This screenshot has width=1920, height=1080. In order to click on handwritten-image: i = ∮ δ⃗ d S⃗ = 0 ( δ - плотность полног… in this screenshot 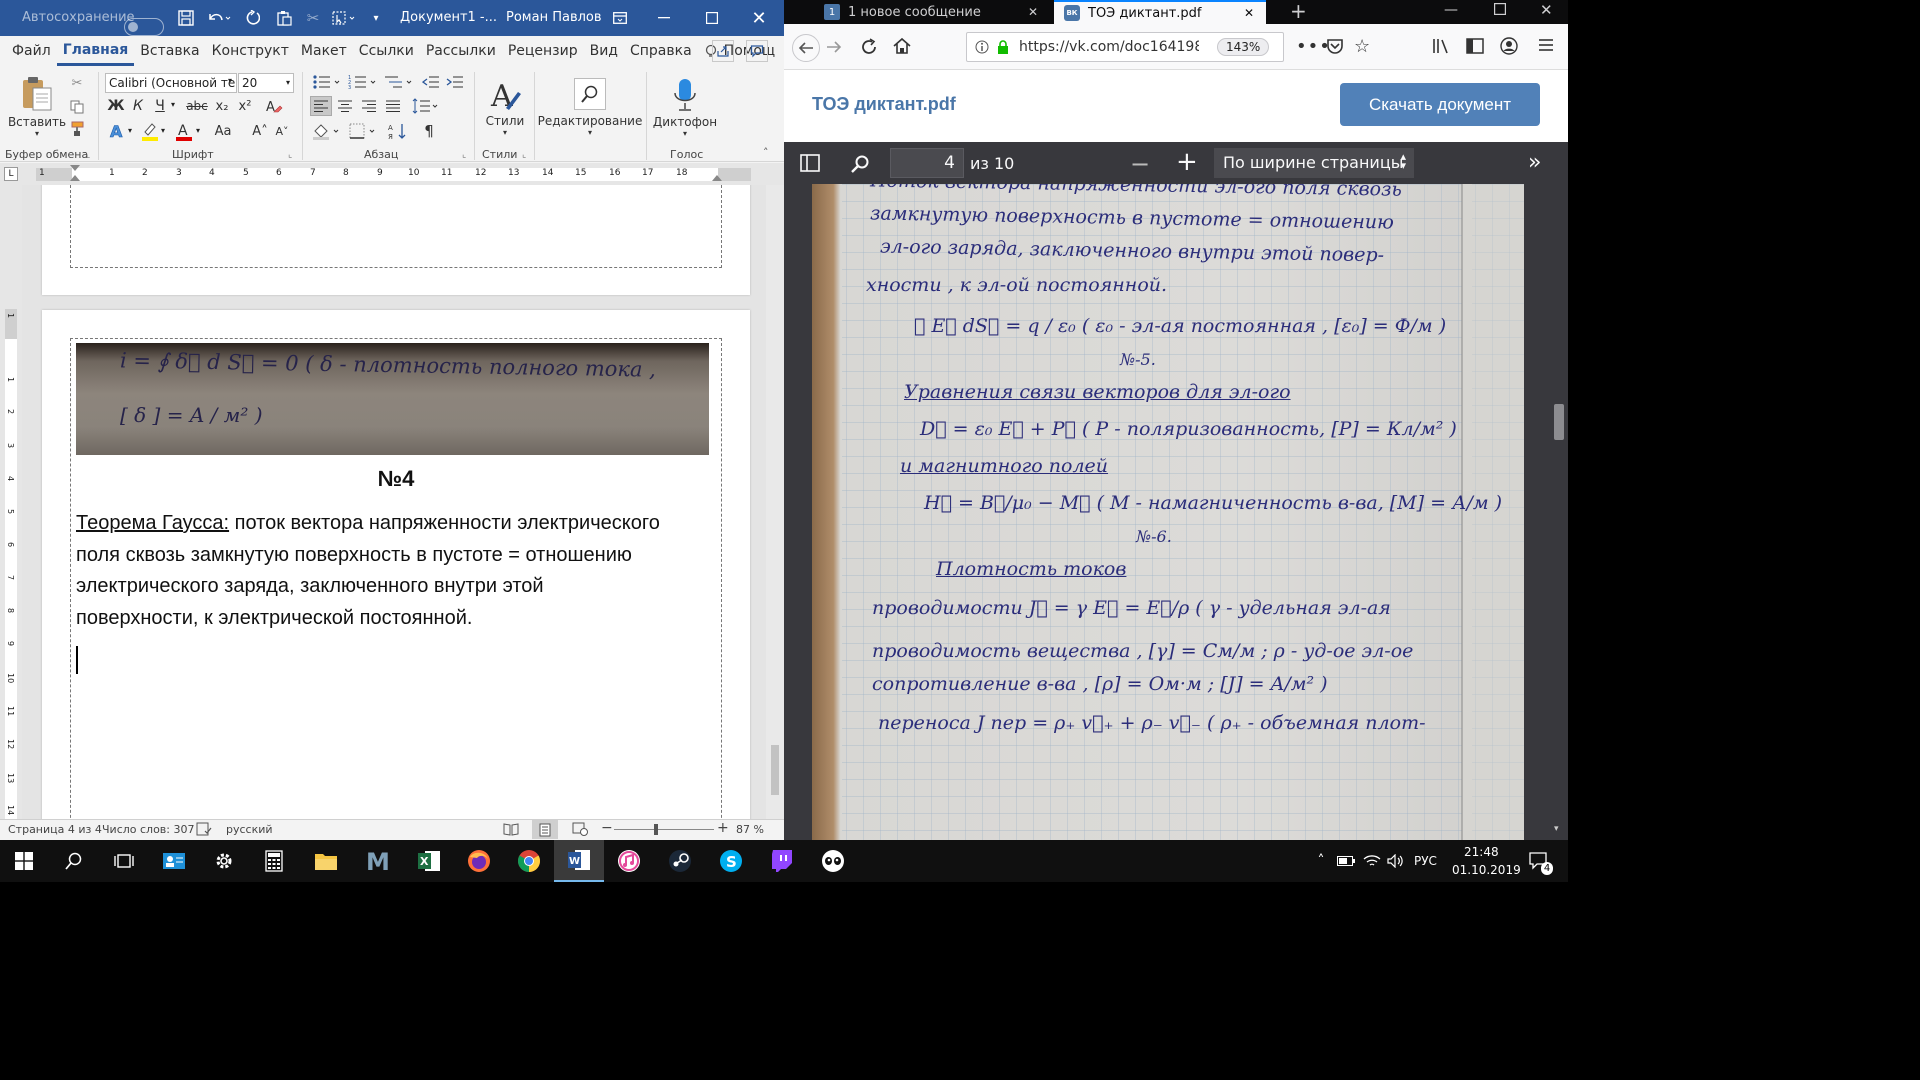, I will do `click(392, 399)`.